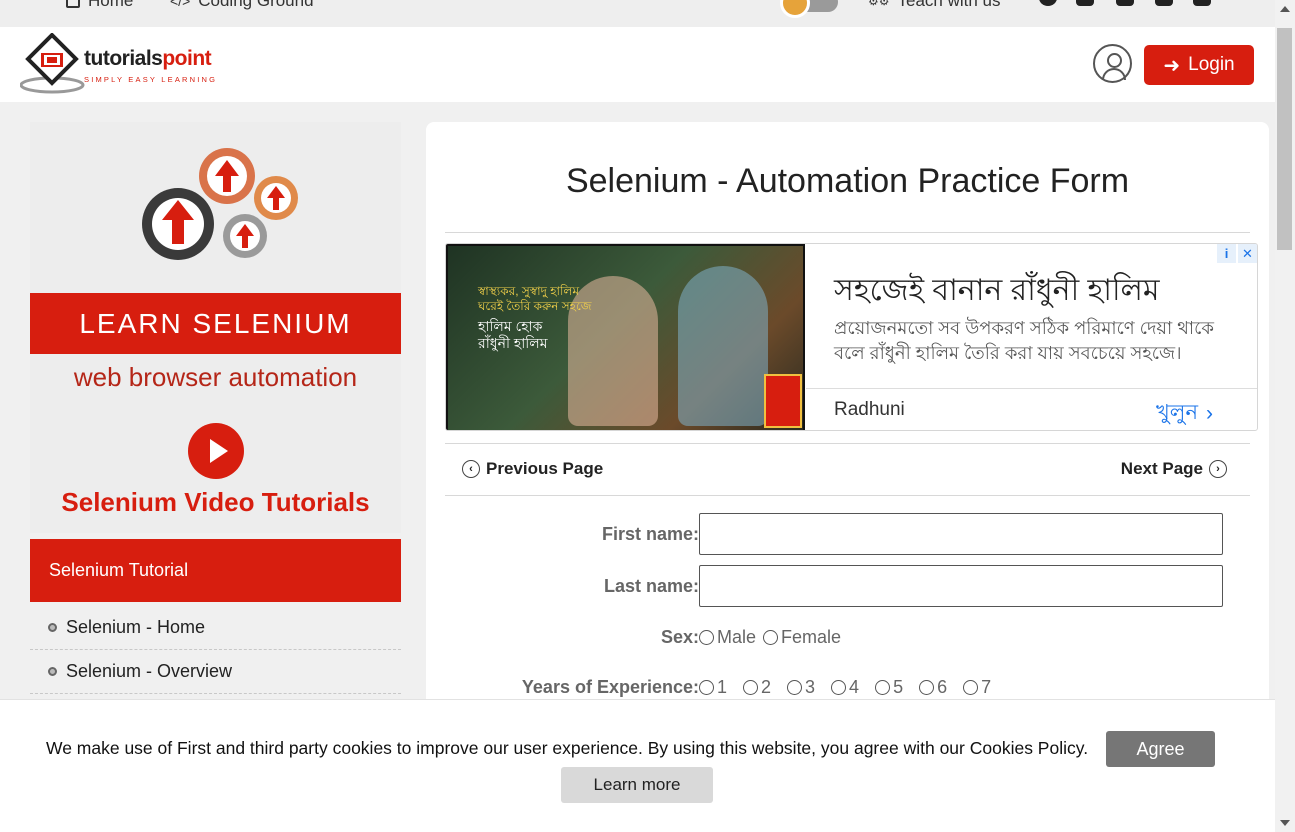  Describe the element at coordinates (151, 79) in the screenshot. I see `logo-tagline: SIMPLY EASY LEARNING` at that location.